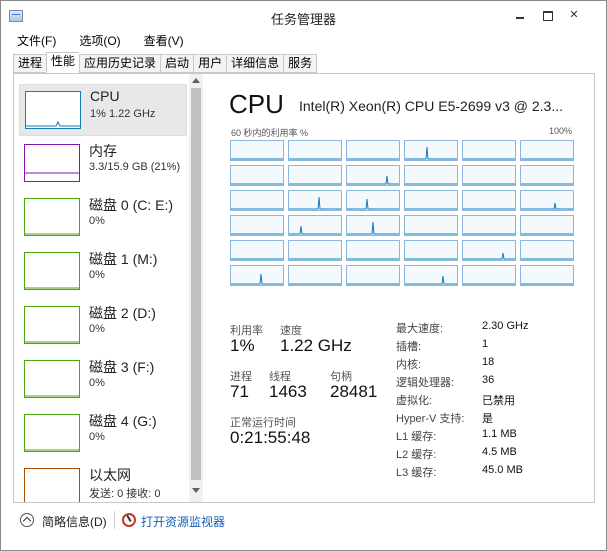 The width and height of the screenshot is (607, 551). Describe the element at coordinates (120, 63) in the screenshot. I see `tab-app-history: 应用历史记录` at that location.